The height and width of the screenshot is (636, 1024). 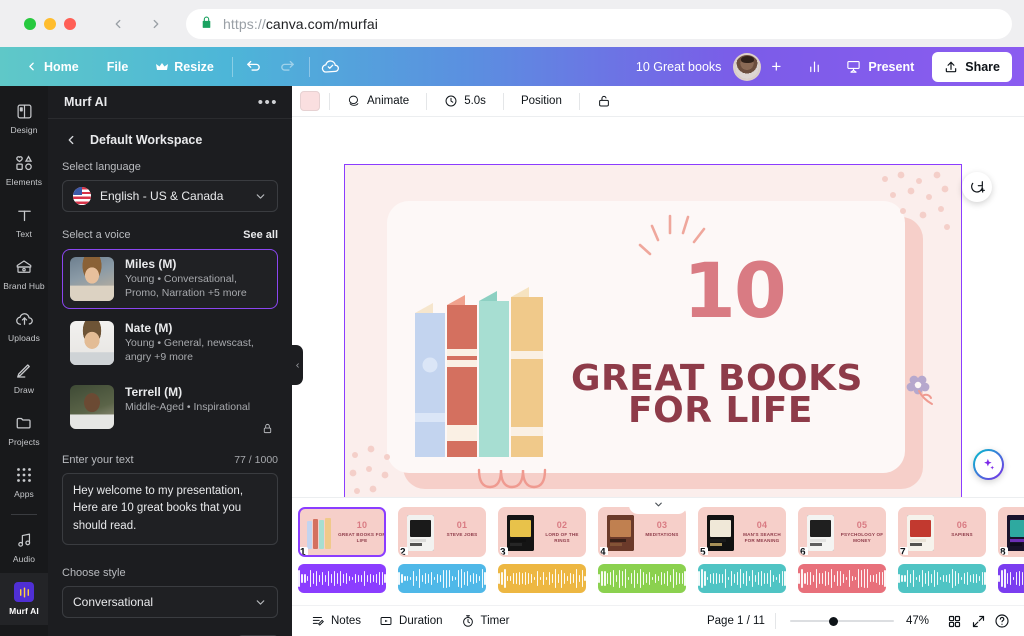 What do you see at coordinates (642, 532) in the screenshot?
I see `slide-thumbnail: 03 MEDITATIONS 4` at bounding box center [642, 532].